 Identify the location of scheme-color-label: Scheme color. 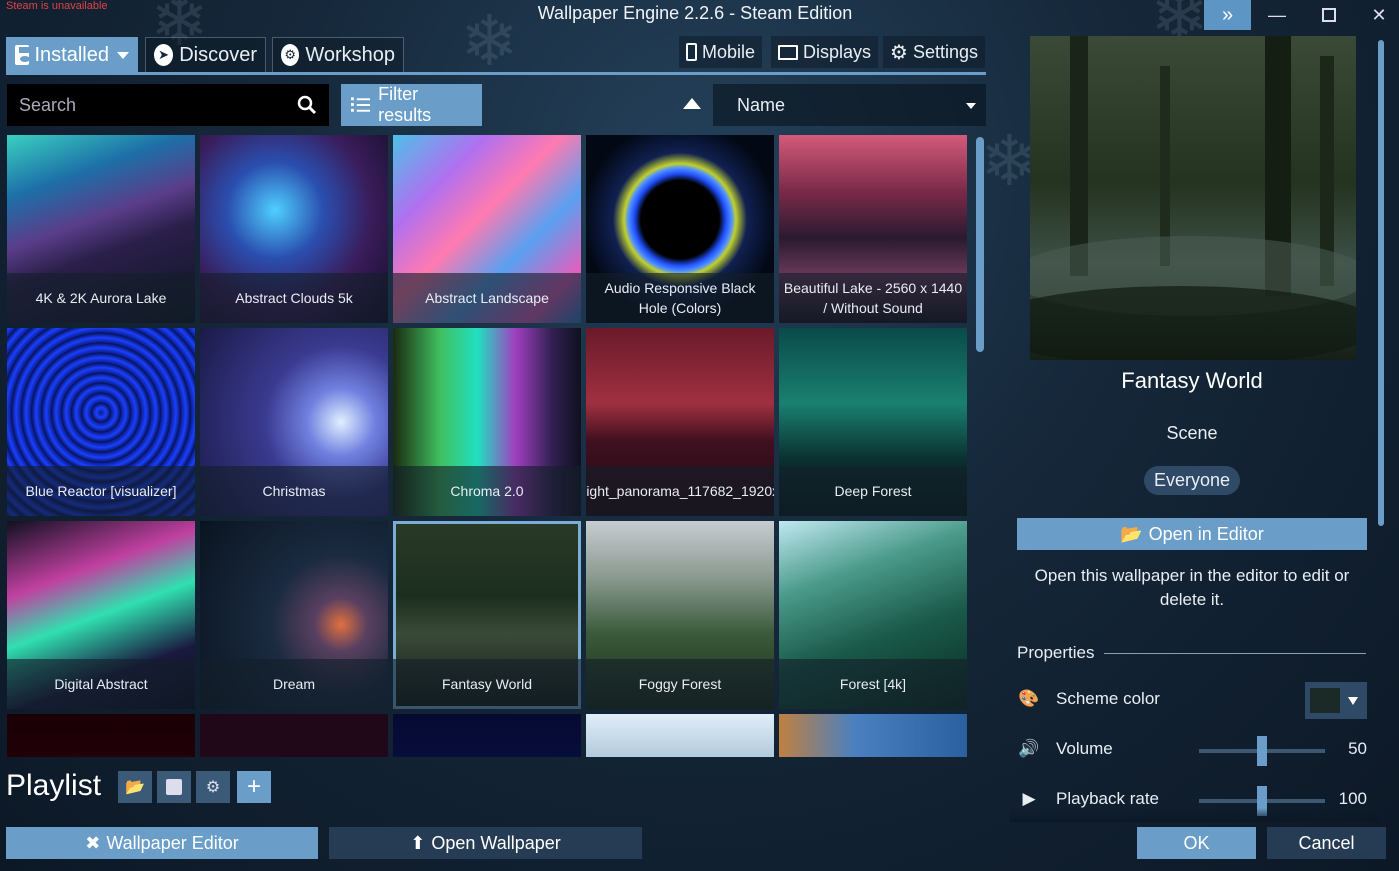
(1108, 698).